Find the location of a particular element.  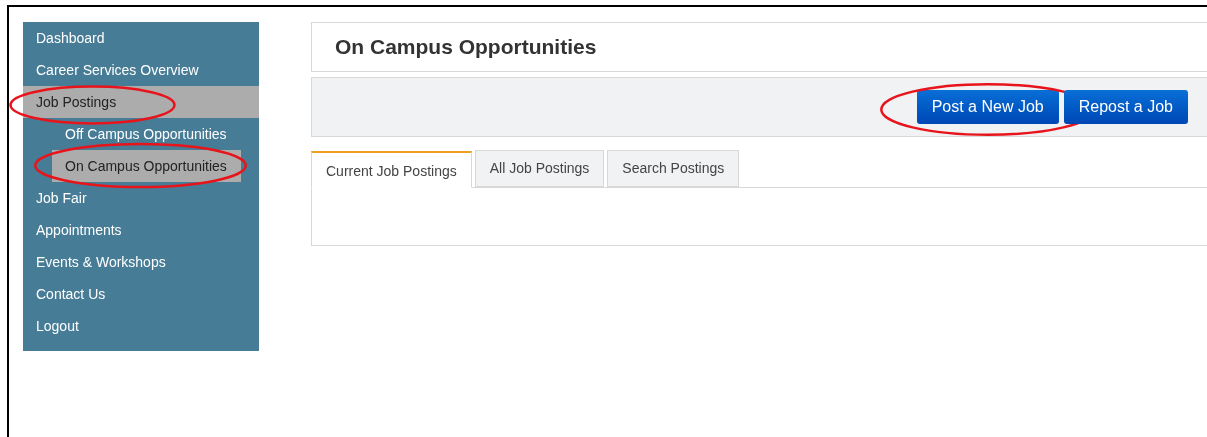

sidebar-subitem: On Campus Opportunities is located at coordinates (146, 166).